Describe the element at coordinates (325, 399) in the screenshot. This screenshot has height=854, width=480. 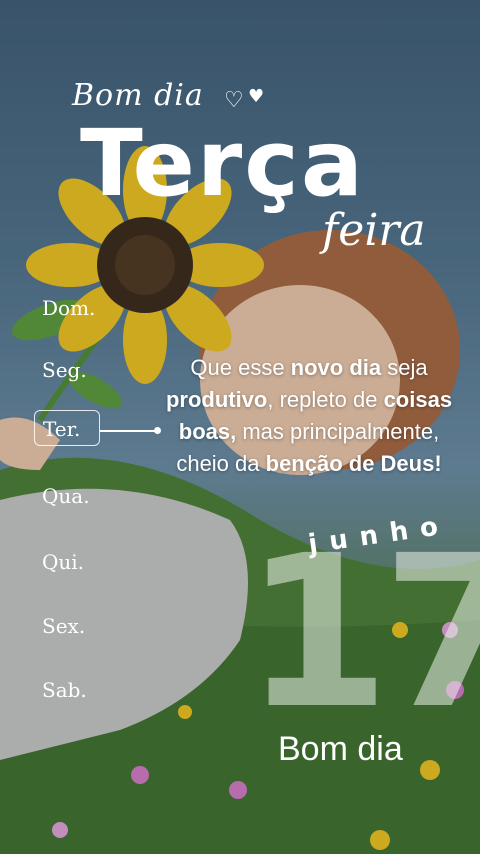
I see `message-text: , repleto de` at that location.